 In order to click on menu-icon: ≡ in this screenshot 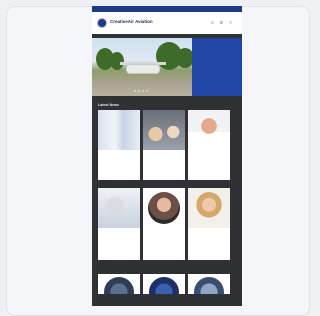, I will do `click(221, 23)`.